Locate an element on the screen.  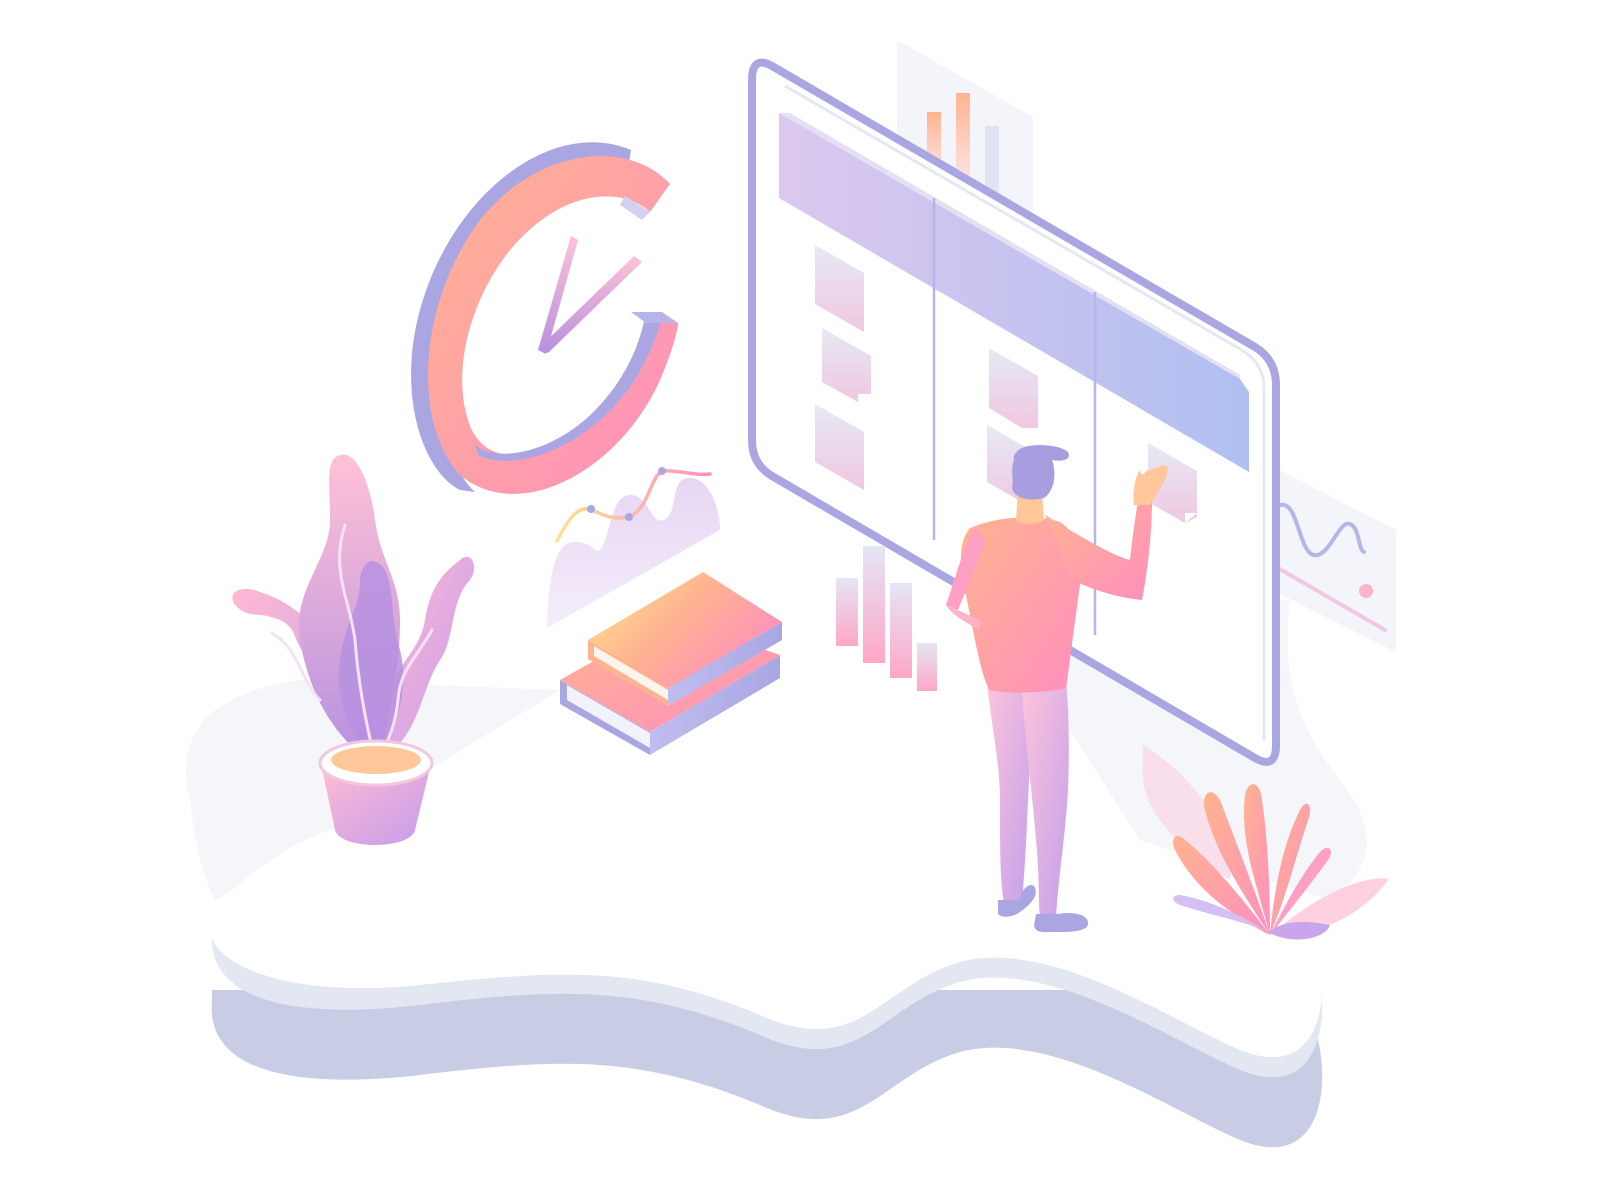
clock-icon is located at coordinates (544, 318).